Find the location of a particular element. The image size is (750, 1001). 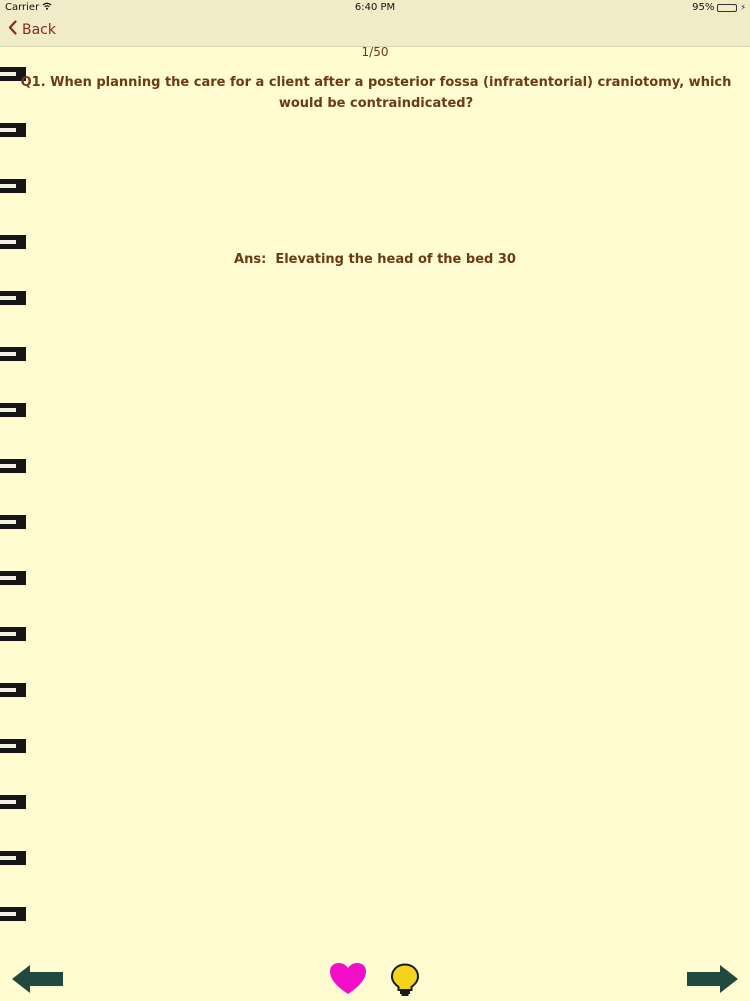

battery-group: 95% ⚡ is located at coordinates (719, 7).